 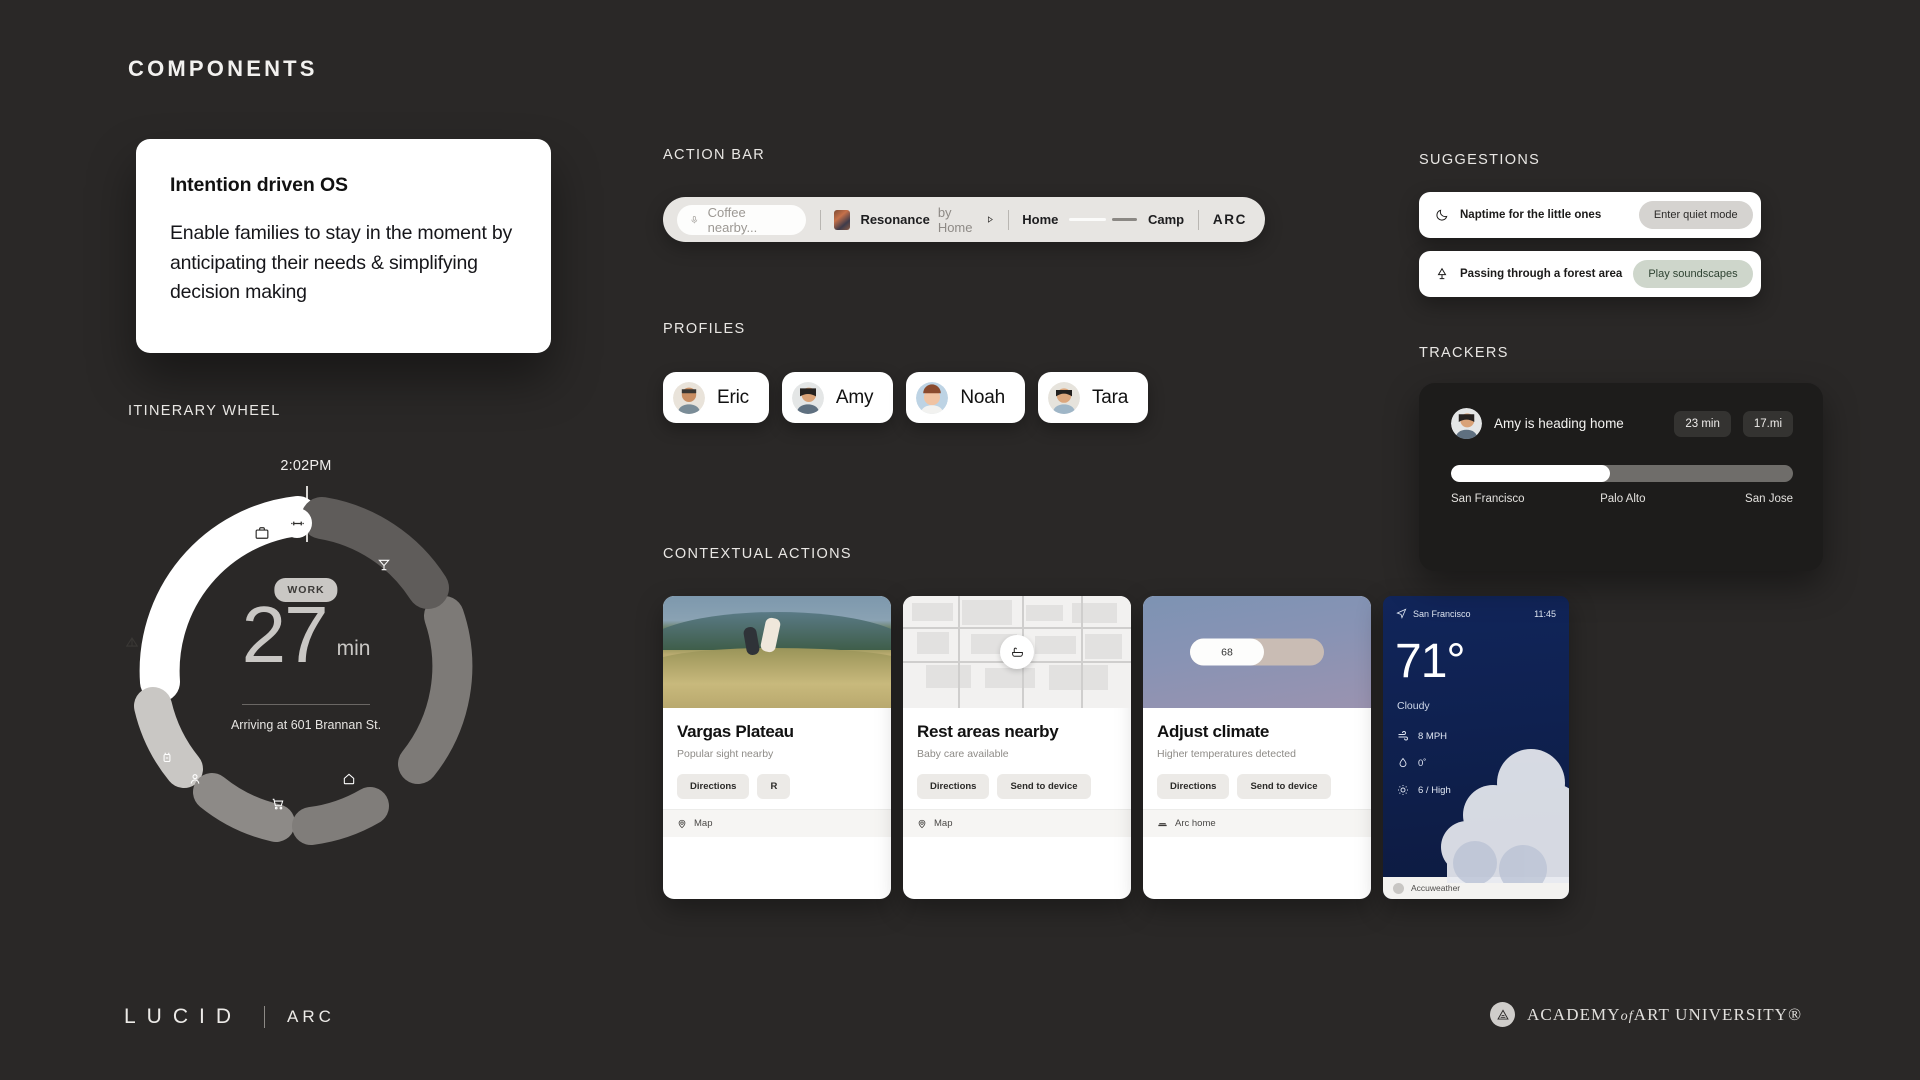 What do you see at coordinates (1622, 423) in the screenshot?
I see `tracker-header: Amy is heading home 23 min 17.mi` at bounding box center [1622, 423].